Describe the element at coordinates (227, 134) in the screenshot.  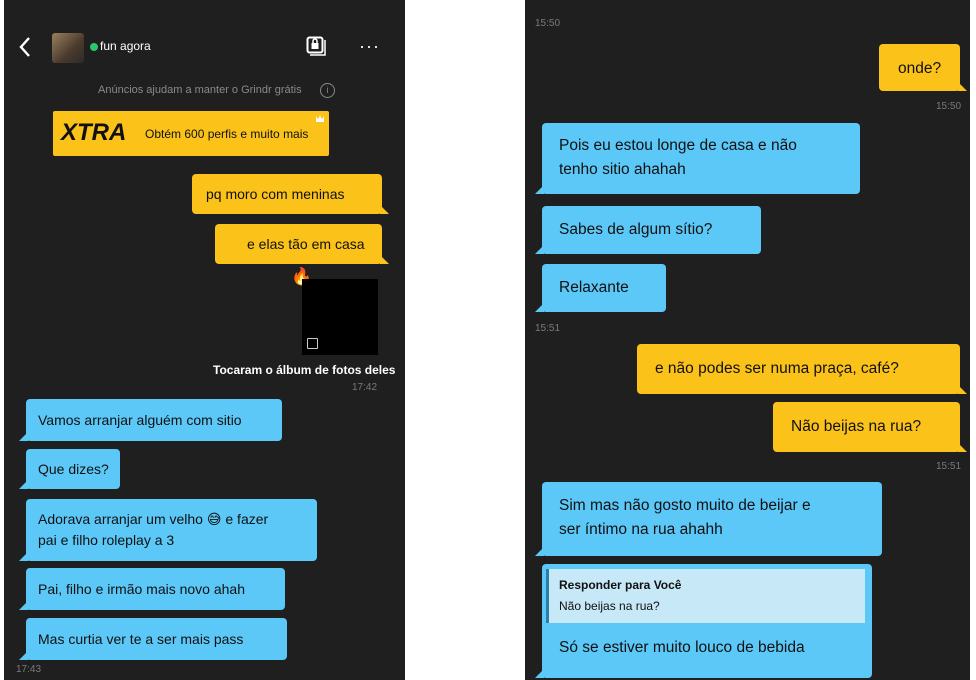
I see `ad-text: Obtém 600 perfis e muito mais` at that location.